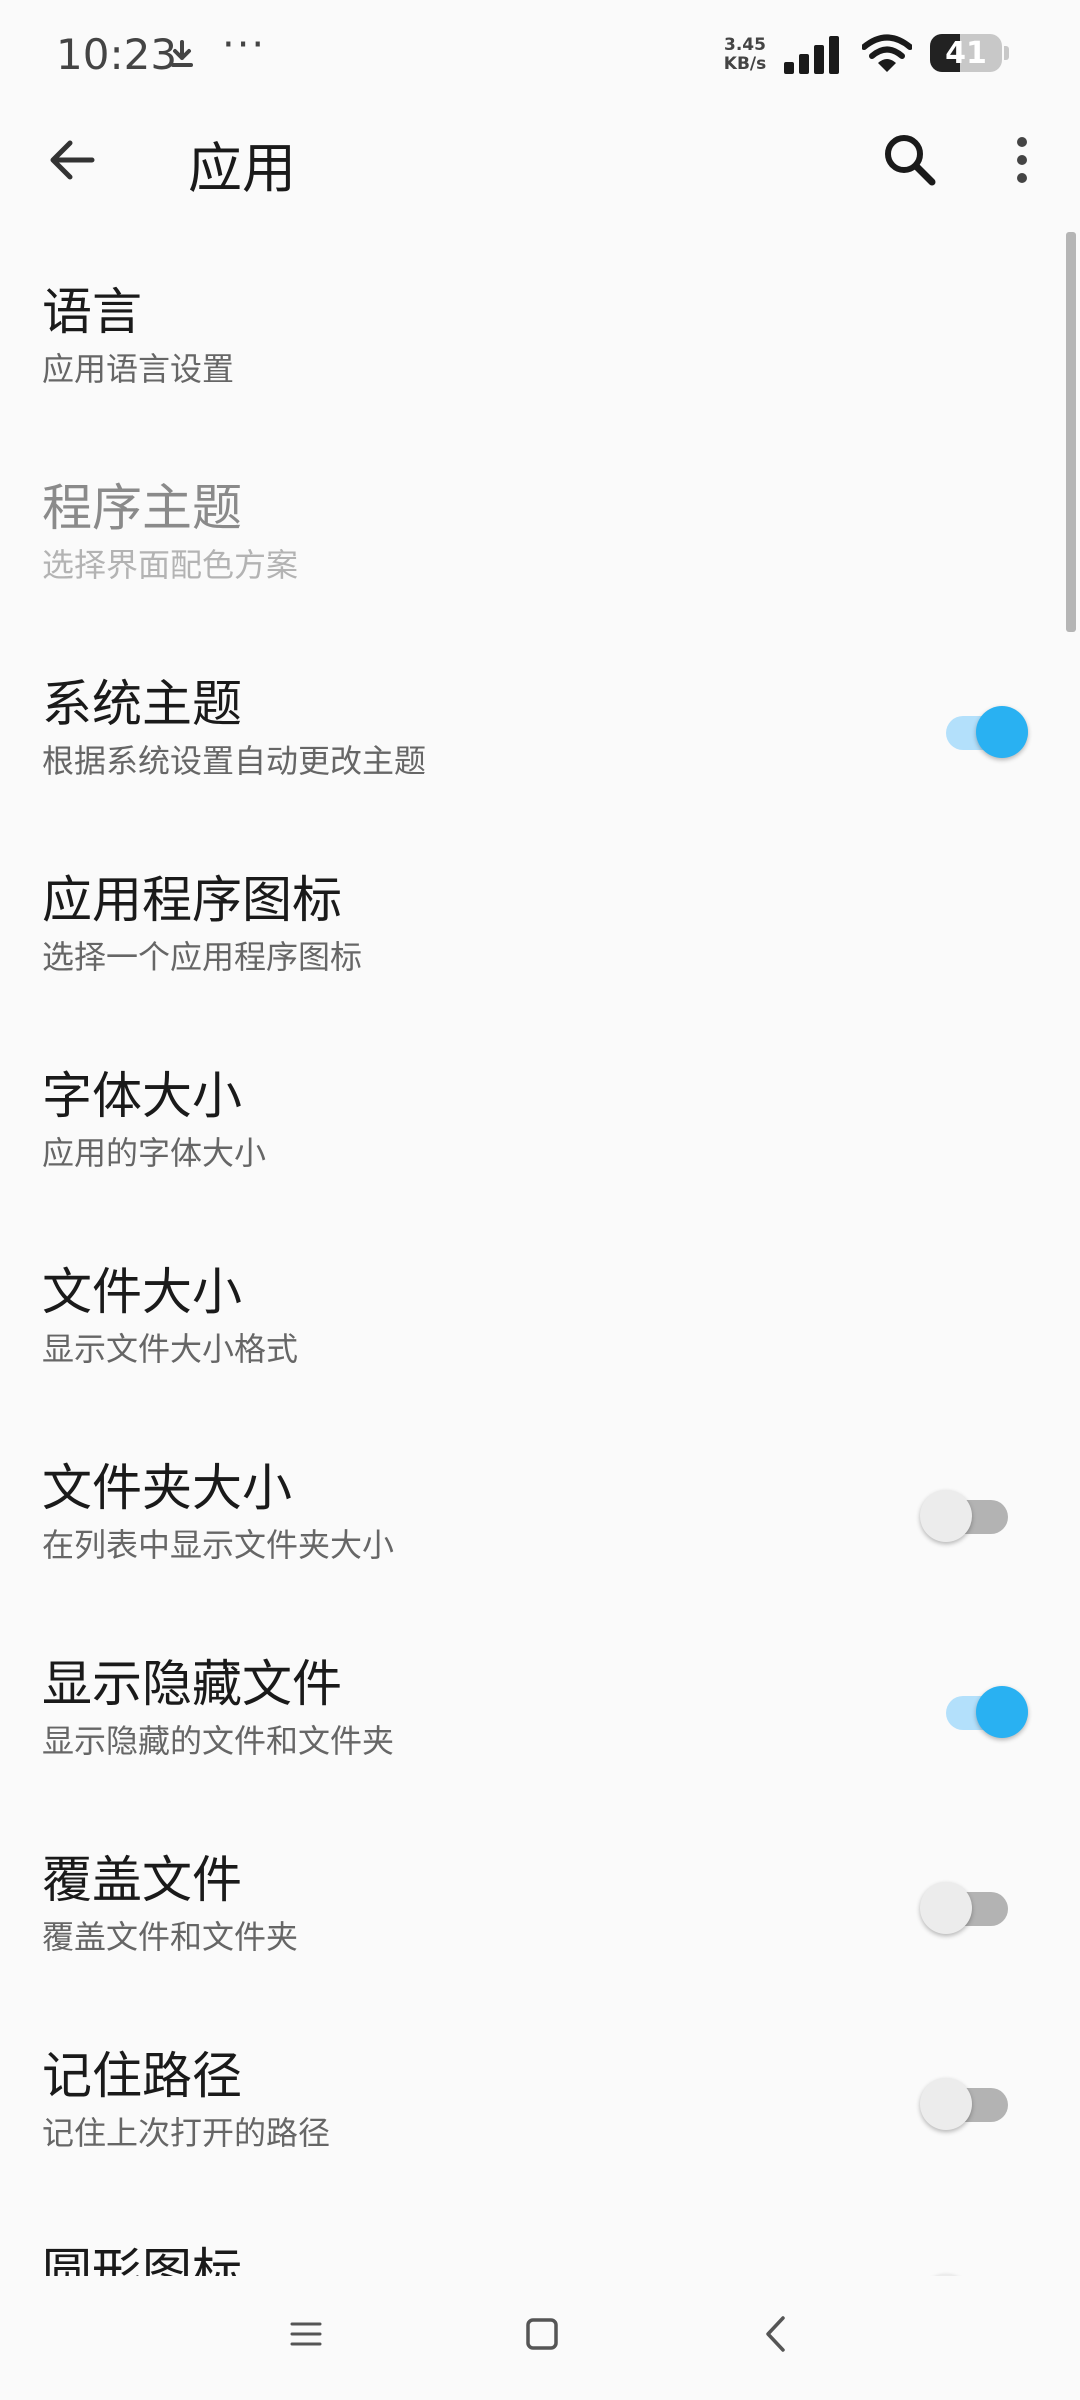 This screenshot has width=1080, height=2400. Describe the element at coordinates (142, 1880) in the screenshot. I see `setting-title: 覆盖文件` at that location.